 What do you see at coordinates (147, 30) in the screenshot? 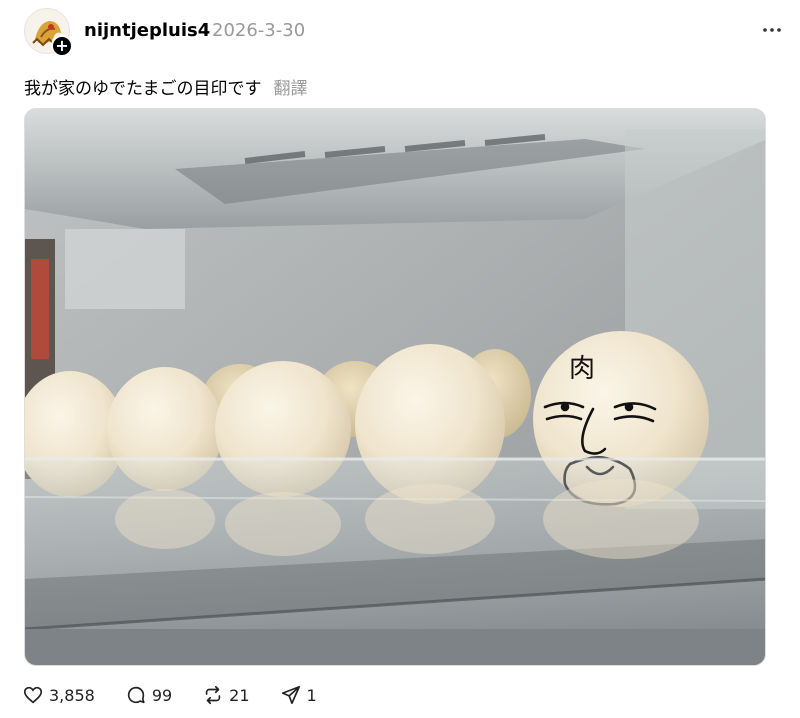
I see `username: nijntjepluis4` at bounding box center [147, 30].